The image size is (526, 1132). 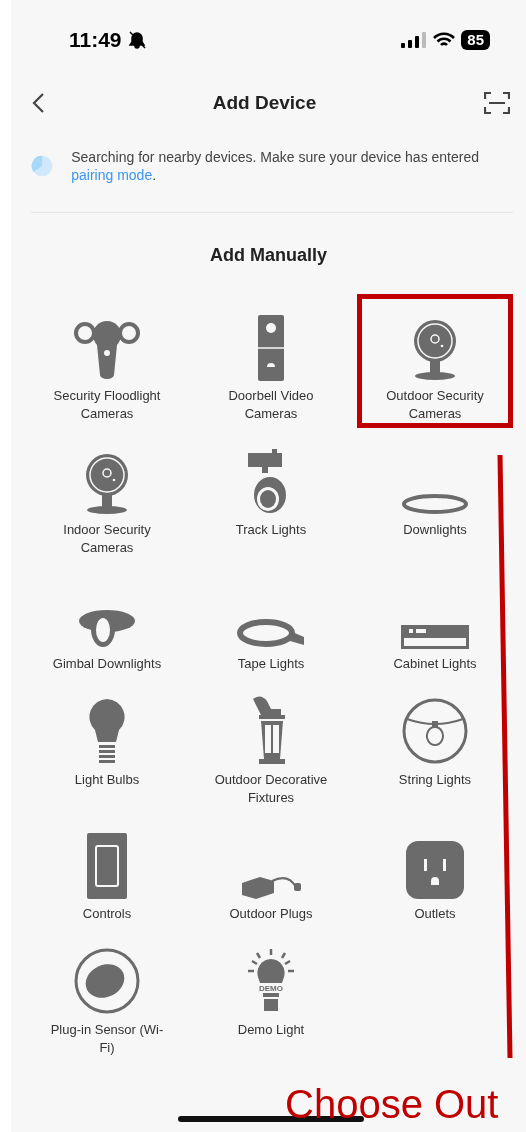 I want to click on device-category: Plug-in Sensor (Wi-Fi), so click(x=107, y=995).